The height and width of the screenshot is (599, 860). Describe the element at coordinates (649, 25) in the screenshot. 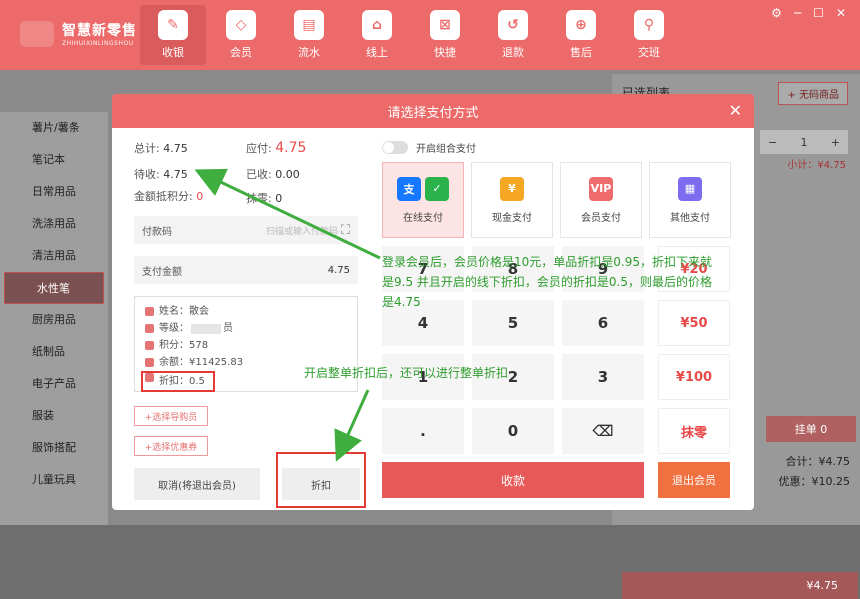

I see `nav-icon: ⚲` at that location.